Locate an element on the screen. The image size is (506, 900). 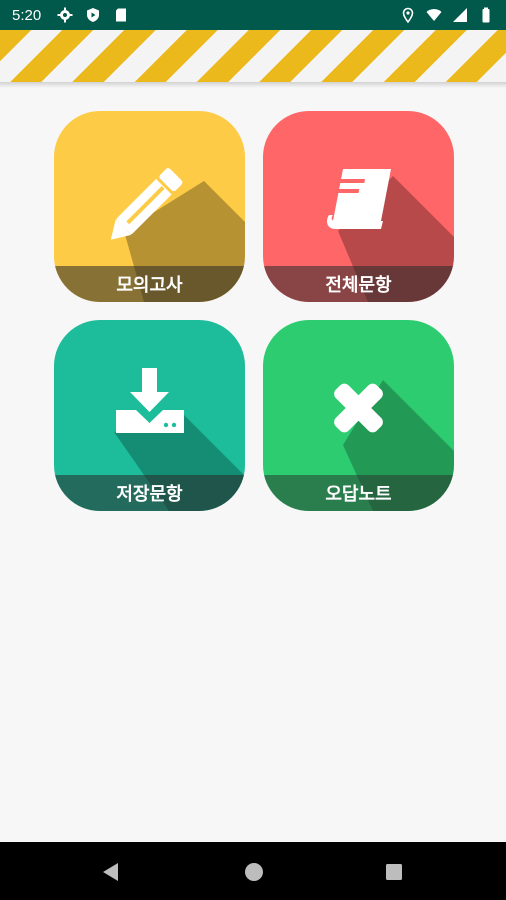
wrong-answer-note-label: 오답노트 is located at coordinates (358, 494).